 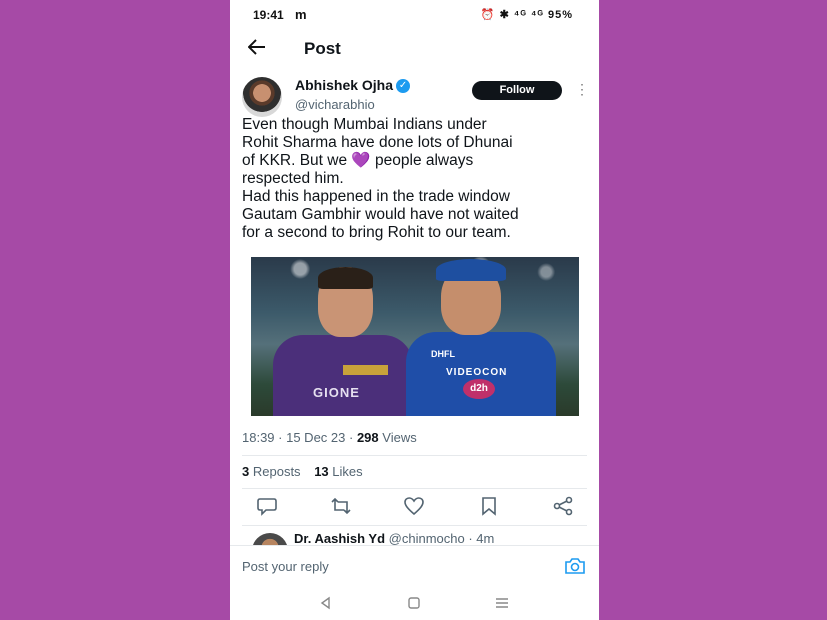 What do you see at coordinates (322, 48) in the screenshot?
I see `page-title: Post` at bounding box center [322, 48].